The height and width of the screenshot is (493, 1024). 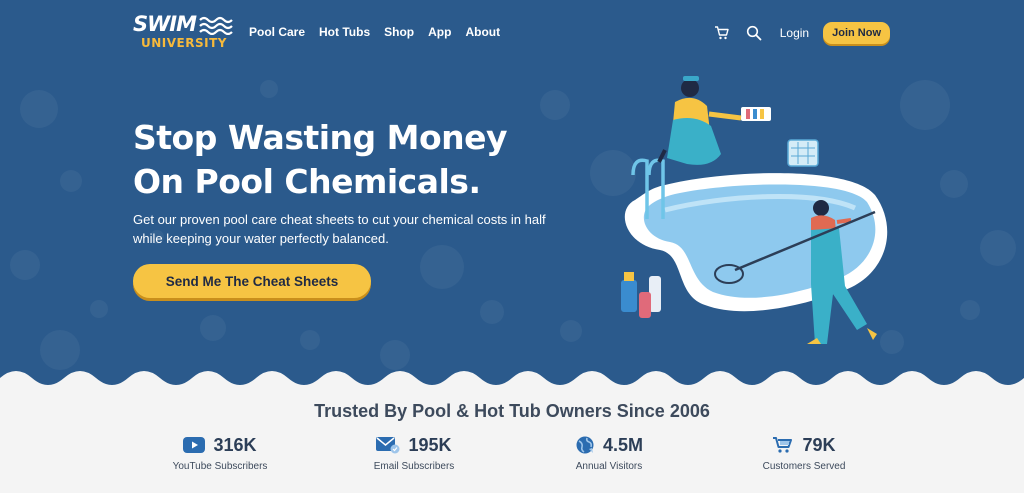 What do you see at coordinates (819, 445) in the screenshot?
I see `stat-value: 79K` at bounding box center [819, 445].